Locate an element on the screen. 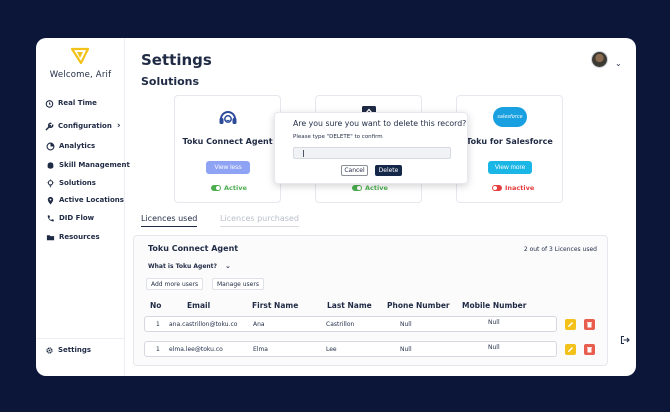 Image resolution: width=670 pixels, height=412 pixels. view-less-button: View less is located at coordinates (228, 167).